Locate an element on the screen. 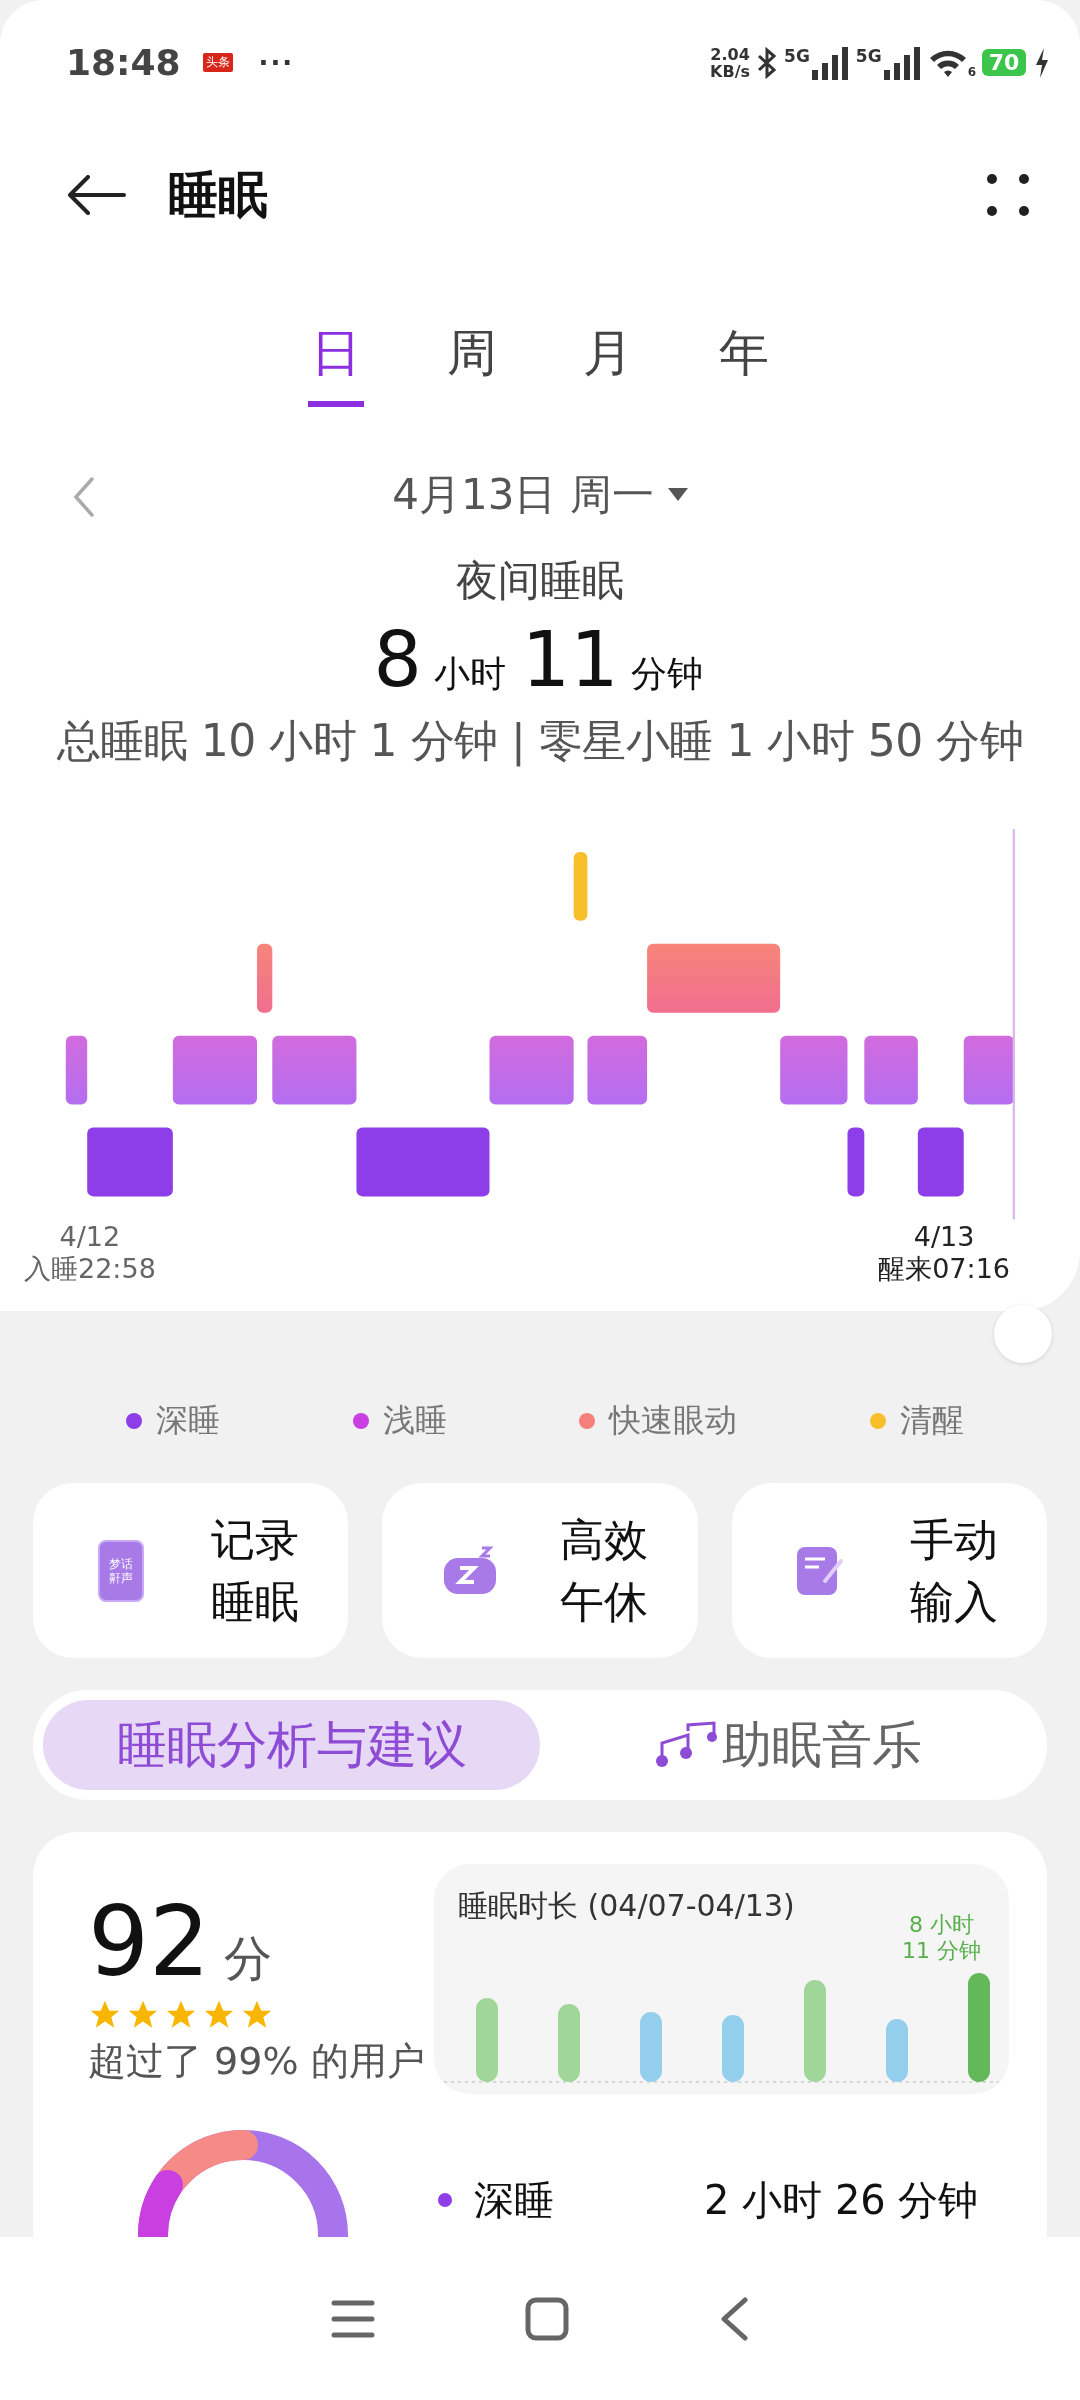 The image size is (1080, 2400). sleep-start-date: 4/12 is located at coordinates (90, 1237).